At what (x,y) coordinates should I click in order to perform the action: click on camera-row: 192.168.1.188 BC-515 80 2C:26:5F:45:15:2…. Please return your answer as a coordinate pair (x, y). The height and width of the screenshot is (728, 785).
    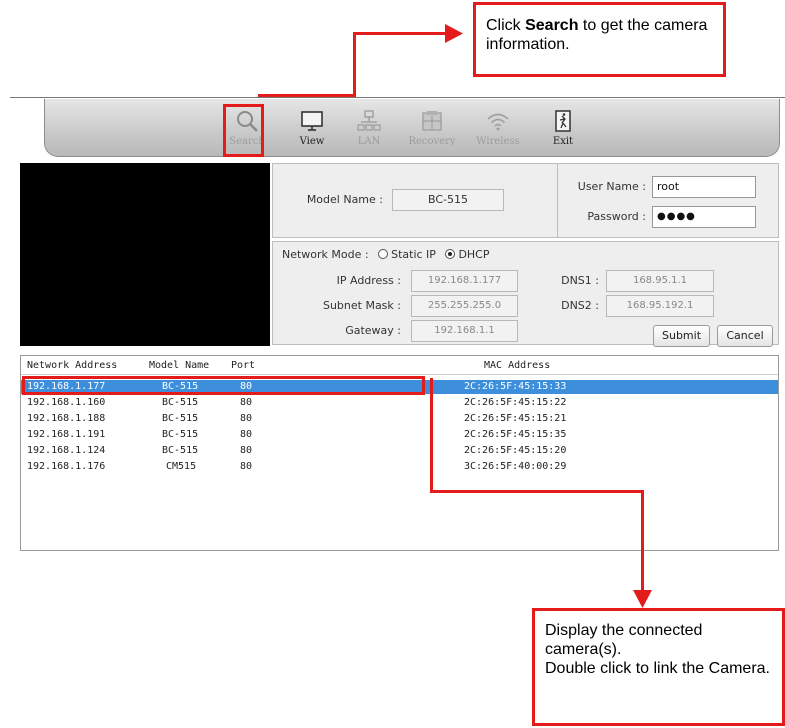
    Looking at the image, I should click on (399, 419).